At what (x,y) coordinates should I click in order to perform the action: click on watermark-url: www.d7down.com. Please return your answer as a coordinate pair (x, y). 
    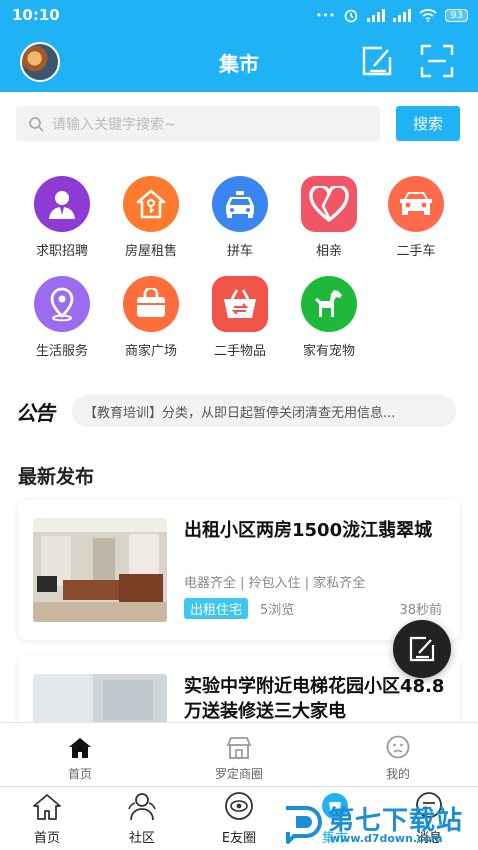
    Looking at the image, I should click on (386, 838).